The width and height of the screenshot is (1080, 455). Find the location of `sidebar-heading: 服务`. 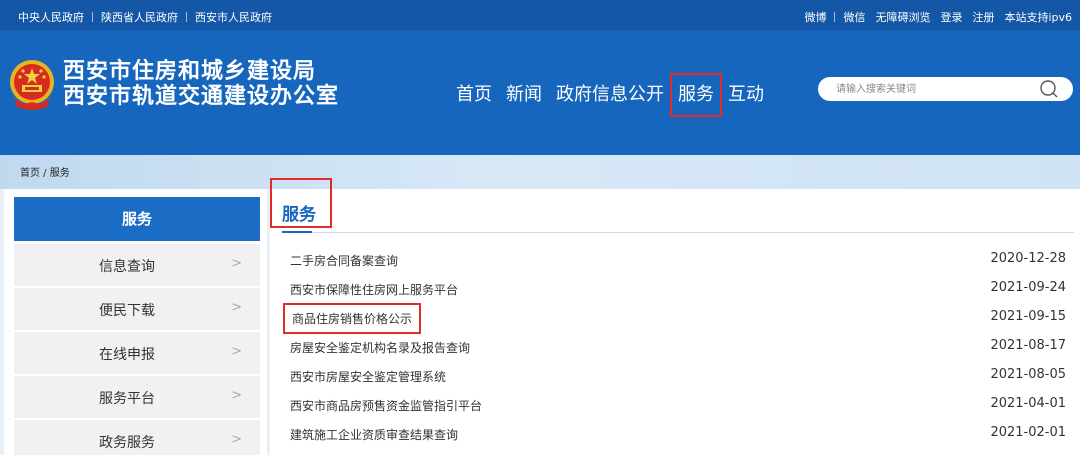

sidebar-heading: 服务 is located at coordinates (137, 219).